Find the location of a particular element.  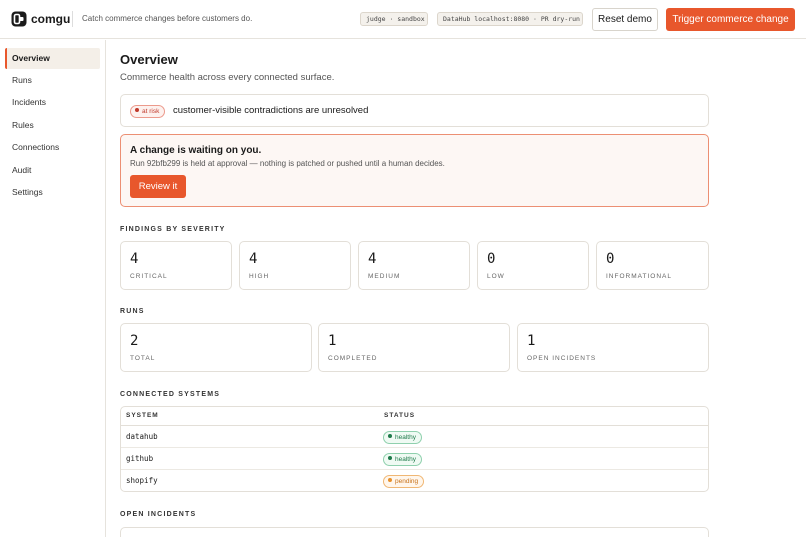

stat-label: INFORMATIONAL is located at coordinates (639, 276).